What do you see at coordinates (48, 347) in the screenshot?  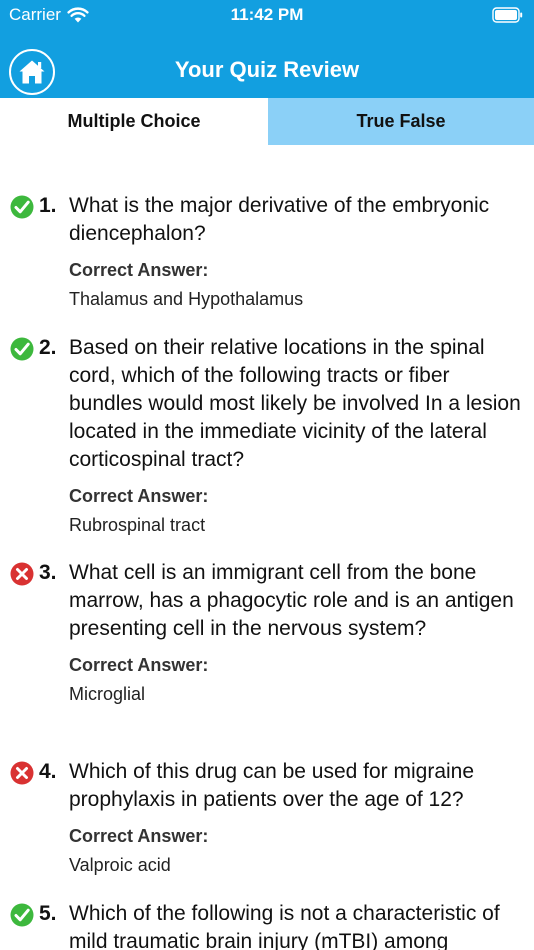 I see `question-number: 2.` at bounding box center [48, 347].